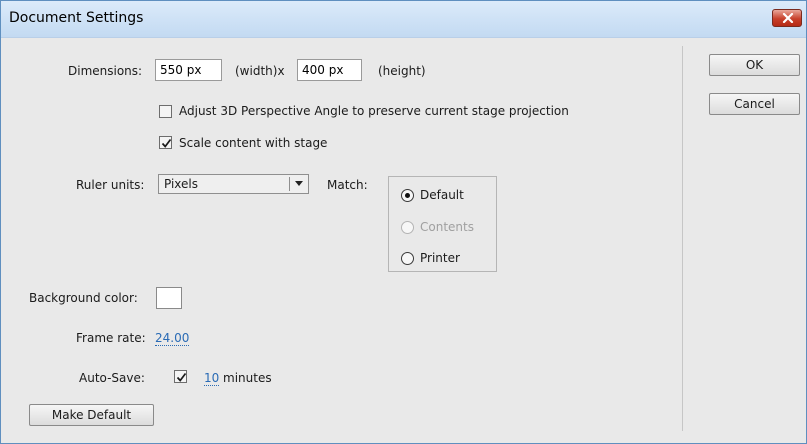 This screenshot has height=444, width=807. I want to click on vertical-separator, so click(682, 238).